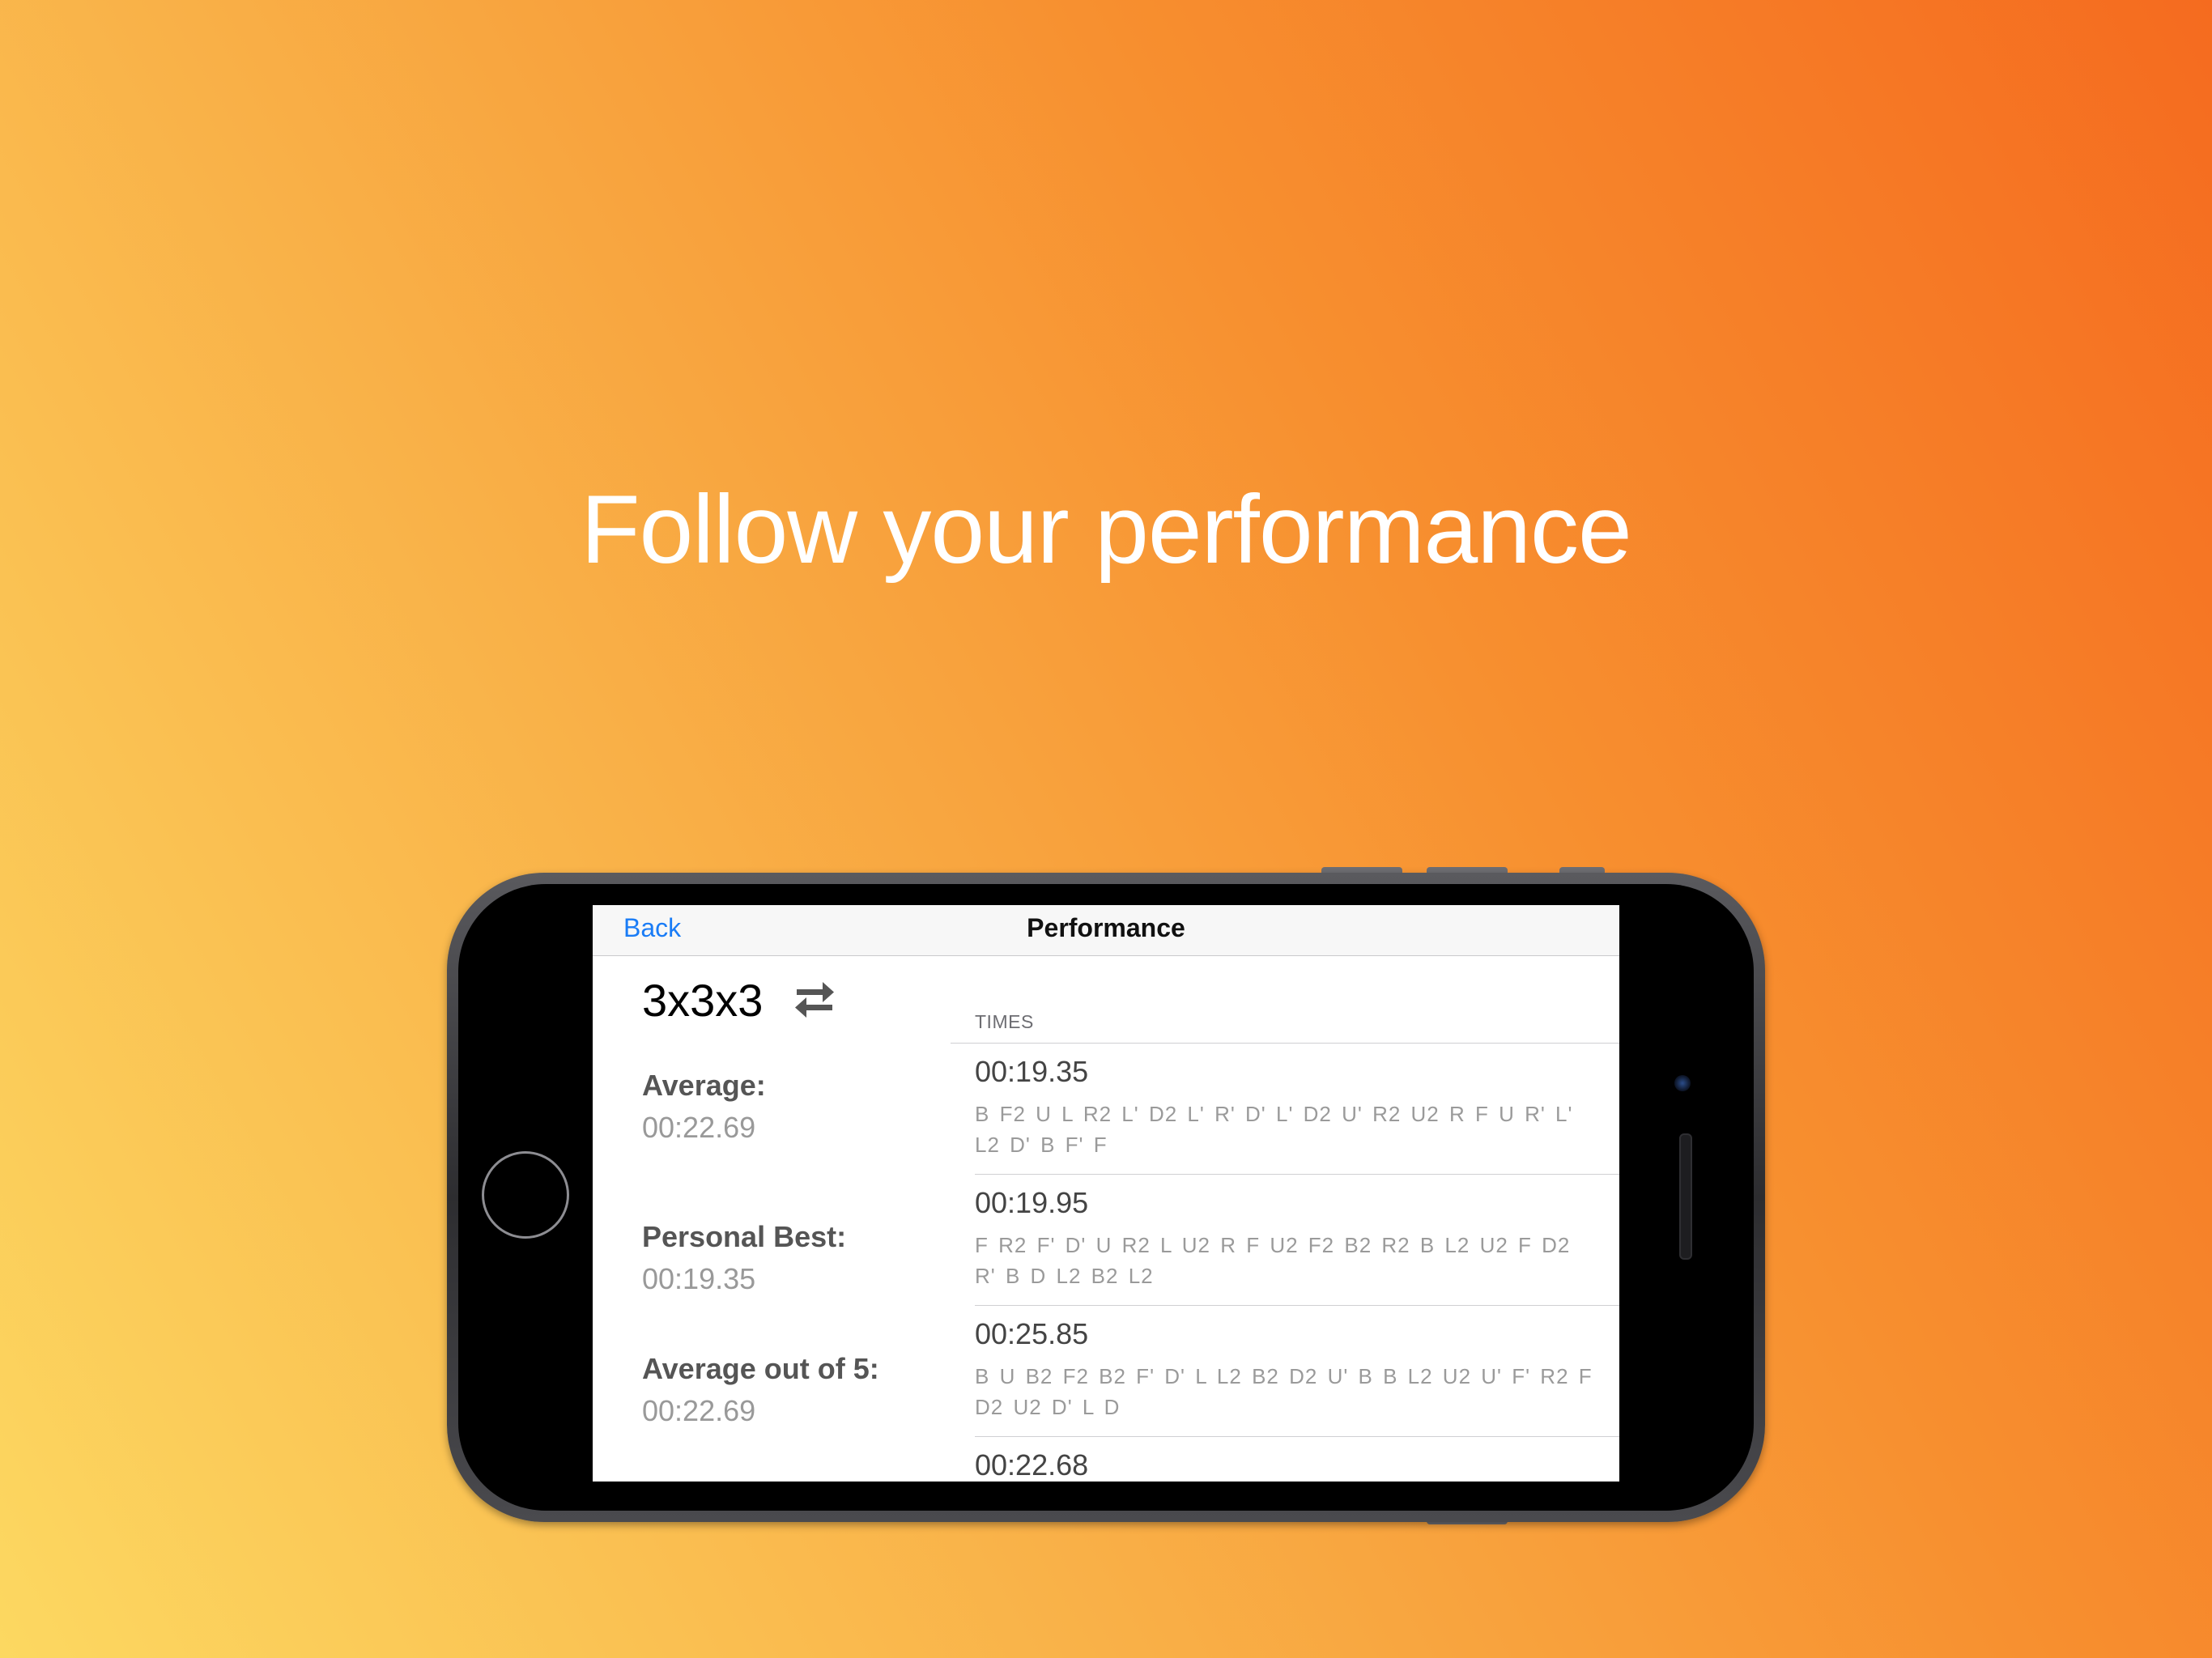  What do you see at coordinates (761, 1368) in the screenshot?
I see `stat-label: Average out of 5:` at bounding box center [761, 1368].